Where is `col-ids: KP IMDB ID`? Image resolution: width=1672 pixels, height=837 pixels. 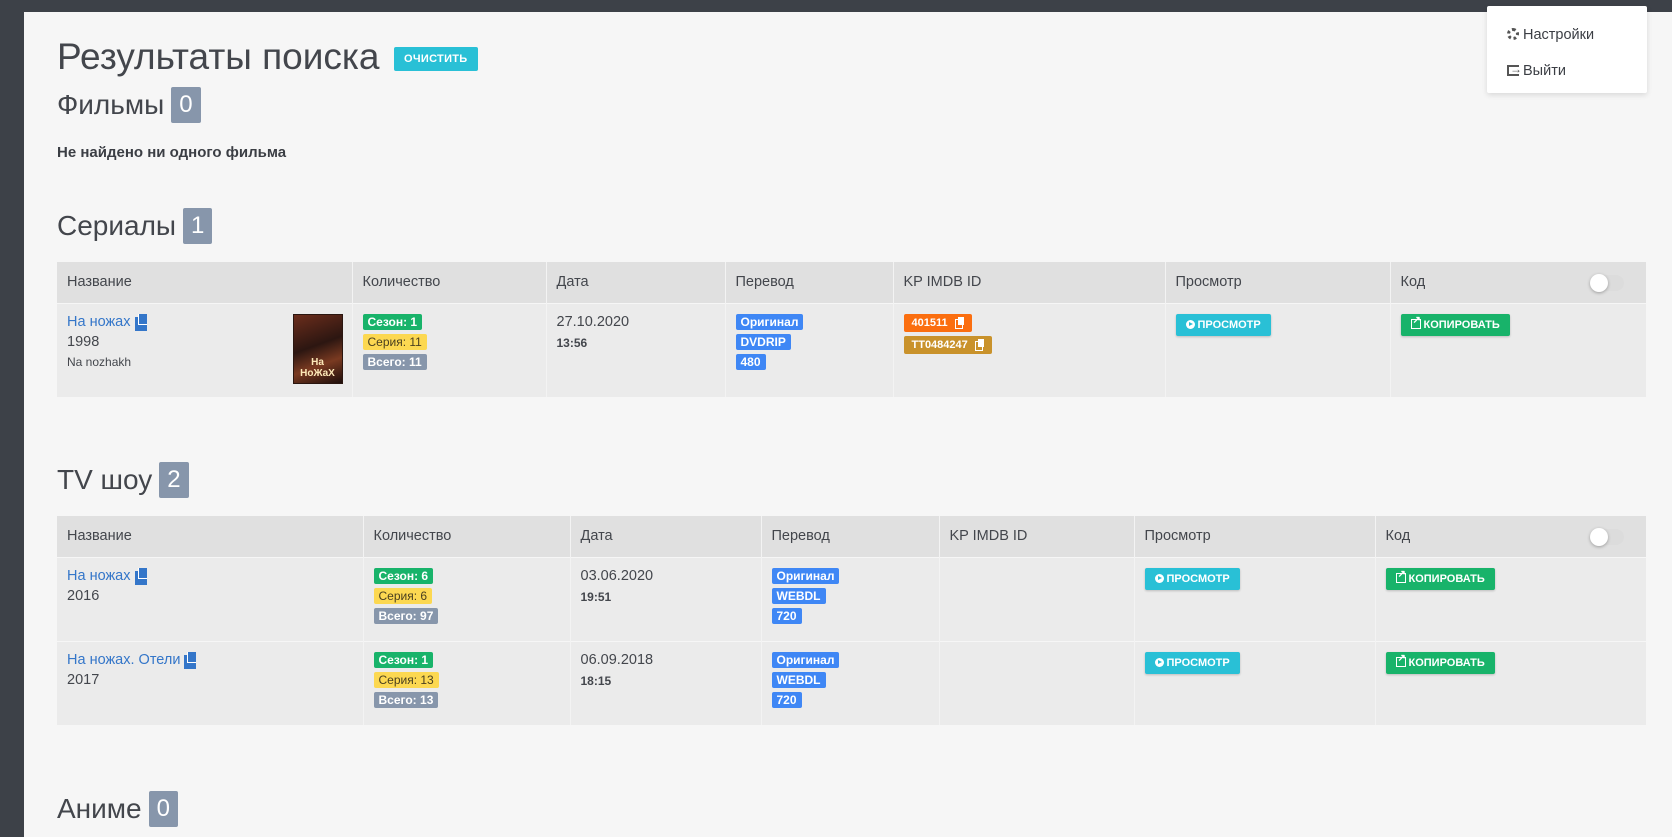
col-ids: KP IMDB ID is located at coordinates (1029, 282).